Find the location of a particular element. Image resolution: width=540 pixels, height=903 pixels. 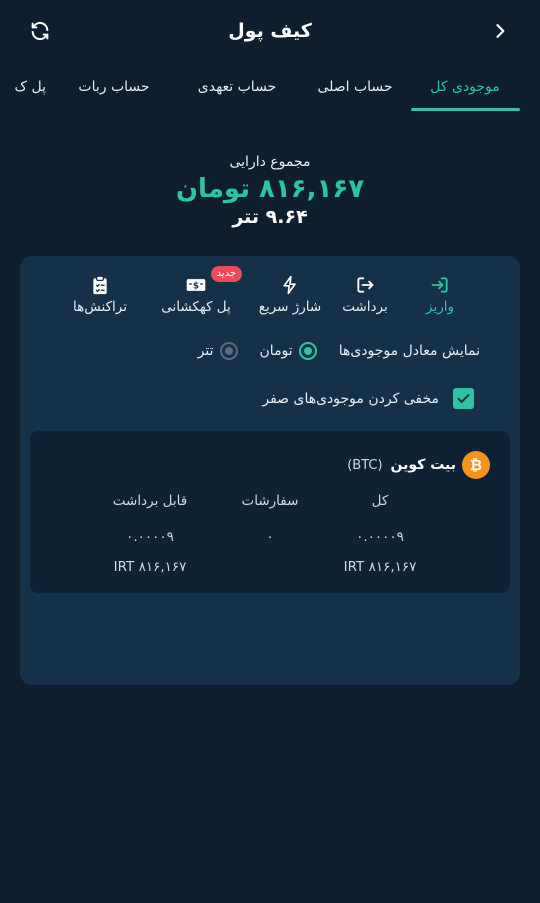

hide-zero-checkbox is located at coordinates (463, 398).